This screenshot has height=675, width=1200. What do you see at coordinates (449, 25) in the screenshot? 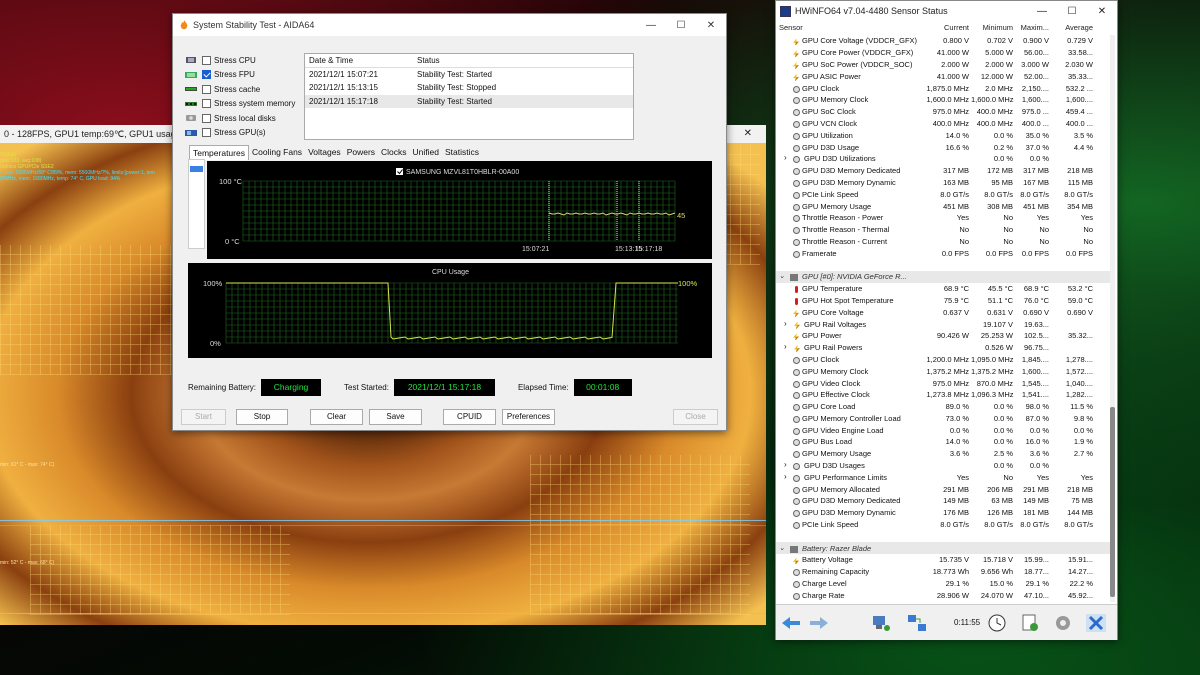
I see `aida64-titlebar: System Stability Test - AIDA64 — ☐ ✕` at bounding box center [449, 25].